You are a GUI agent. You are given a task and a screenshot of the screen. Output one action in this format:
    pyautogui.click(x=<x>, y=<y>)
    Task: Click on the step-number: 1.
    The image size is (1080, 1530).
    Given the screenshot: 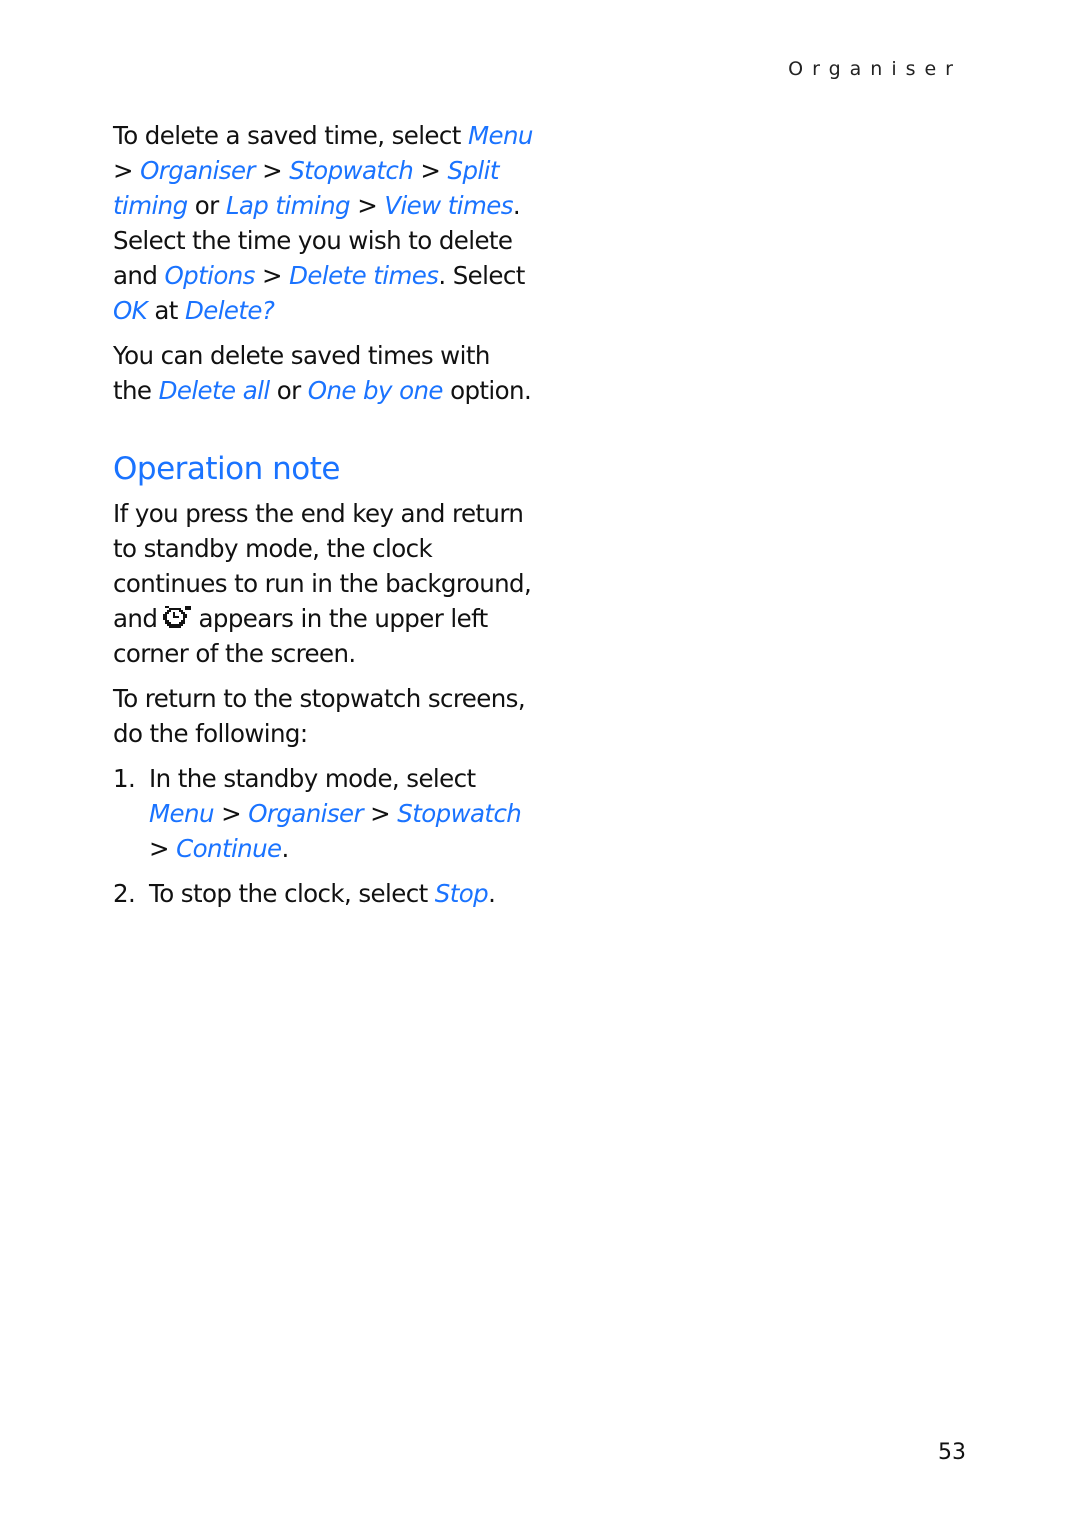 What is the action you would take?
    pyautogui.click(x=124, y=778)
    